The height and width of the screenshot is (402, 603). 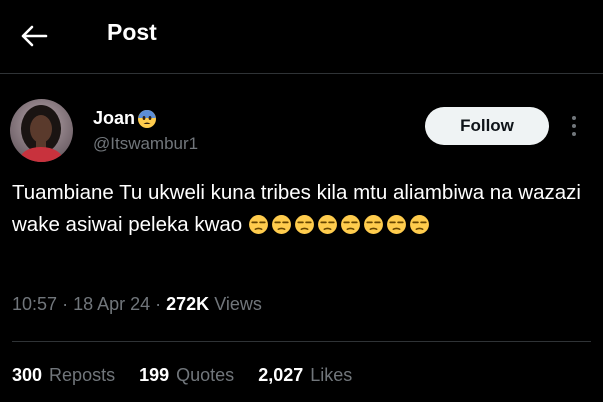 I want to click on author-name-text: Joan, so click(x=114, y=118).